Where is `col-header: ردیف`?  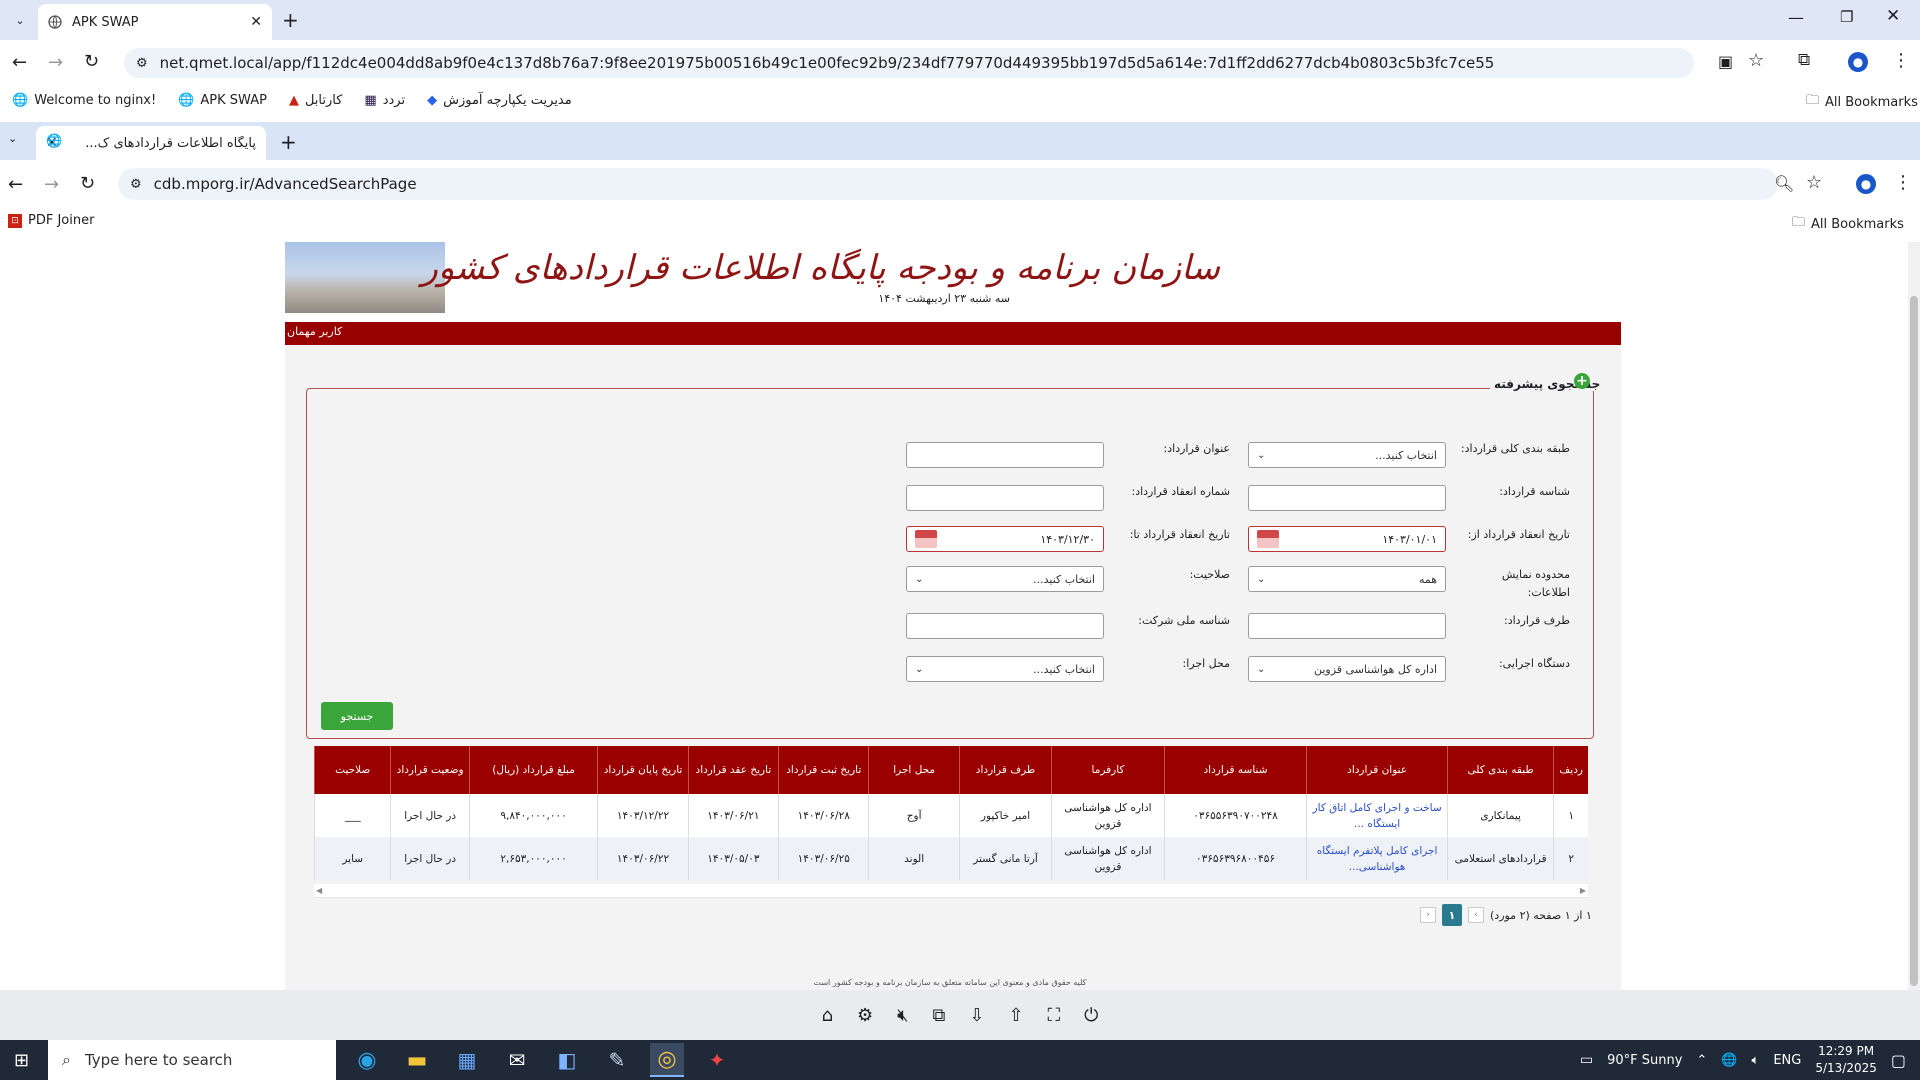 col-header: ردیف is located at coordinates (1570, 770).